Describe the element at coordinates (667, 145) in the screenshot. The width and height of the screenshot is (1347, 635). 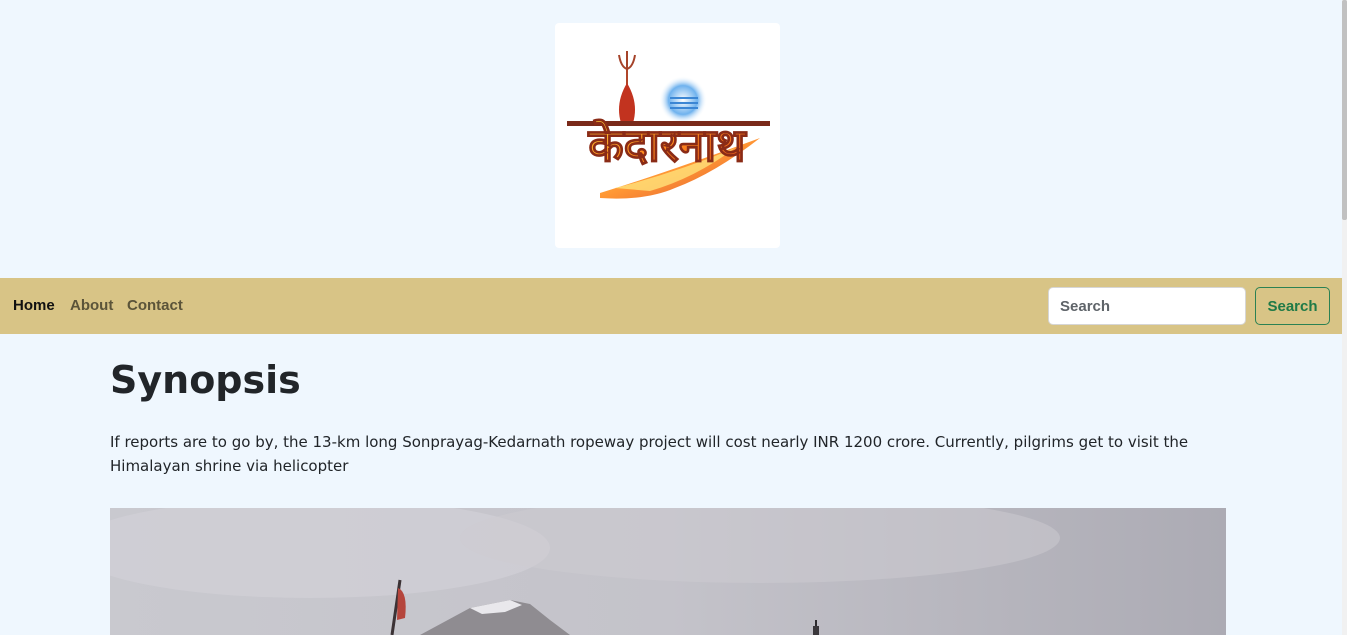
I see `svg-text: केदारनाथ` at that location.